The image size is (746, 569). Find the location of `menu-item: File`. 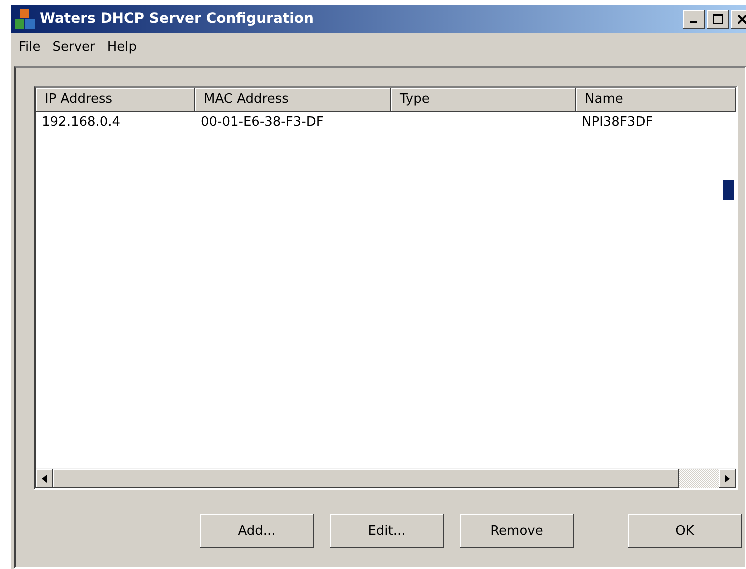

menu-item: File is located at coordinates (30, 47).